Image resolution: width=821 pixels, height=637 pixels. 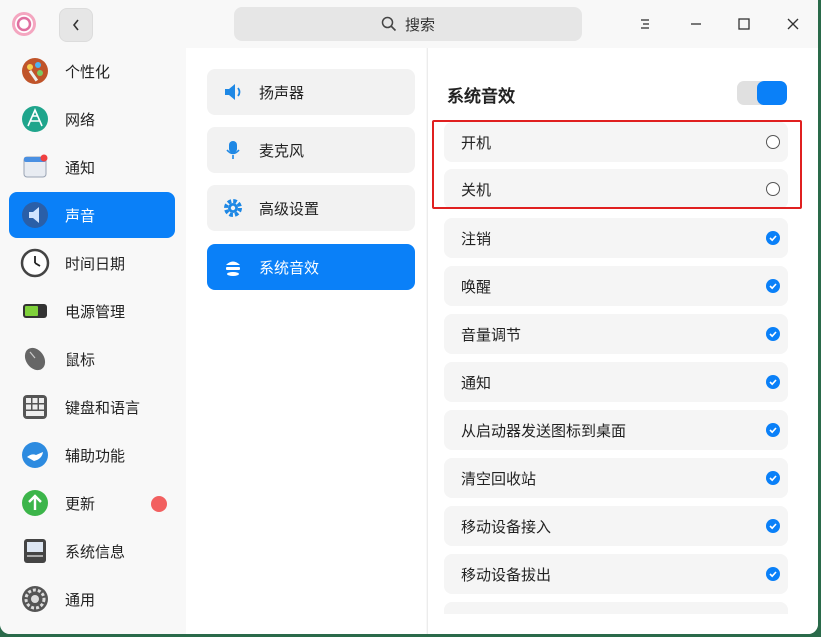 I want to click on system-sound-toggle, so click(x=762, y=93).